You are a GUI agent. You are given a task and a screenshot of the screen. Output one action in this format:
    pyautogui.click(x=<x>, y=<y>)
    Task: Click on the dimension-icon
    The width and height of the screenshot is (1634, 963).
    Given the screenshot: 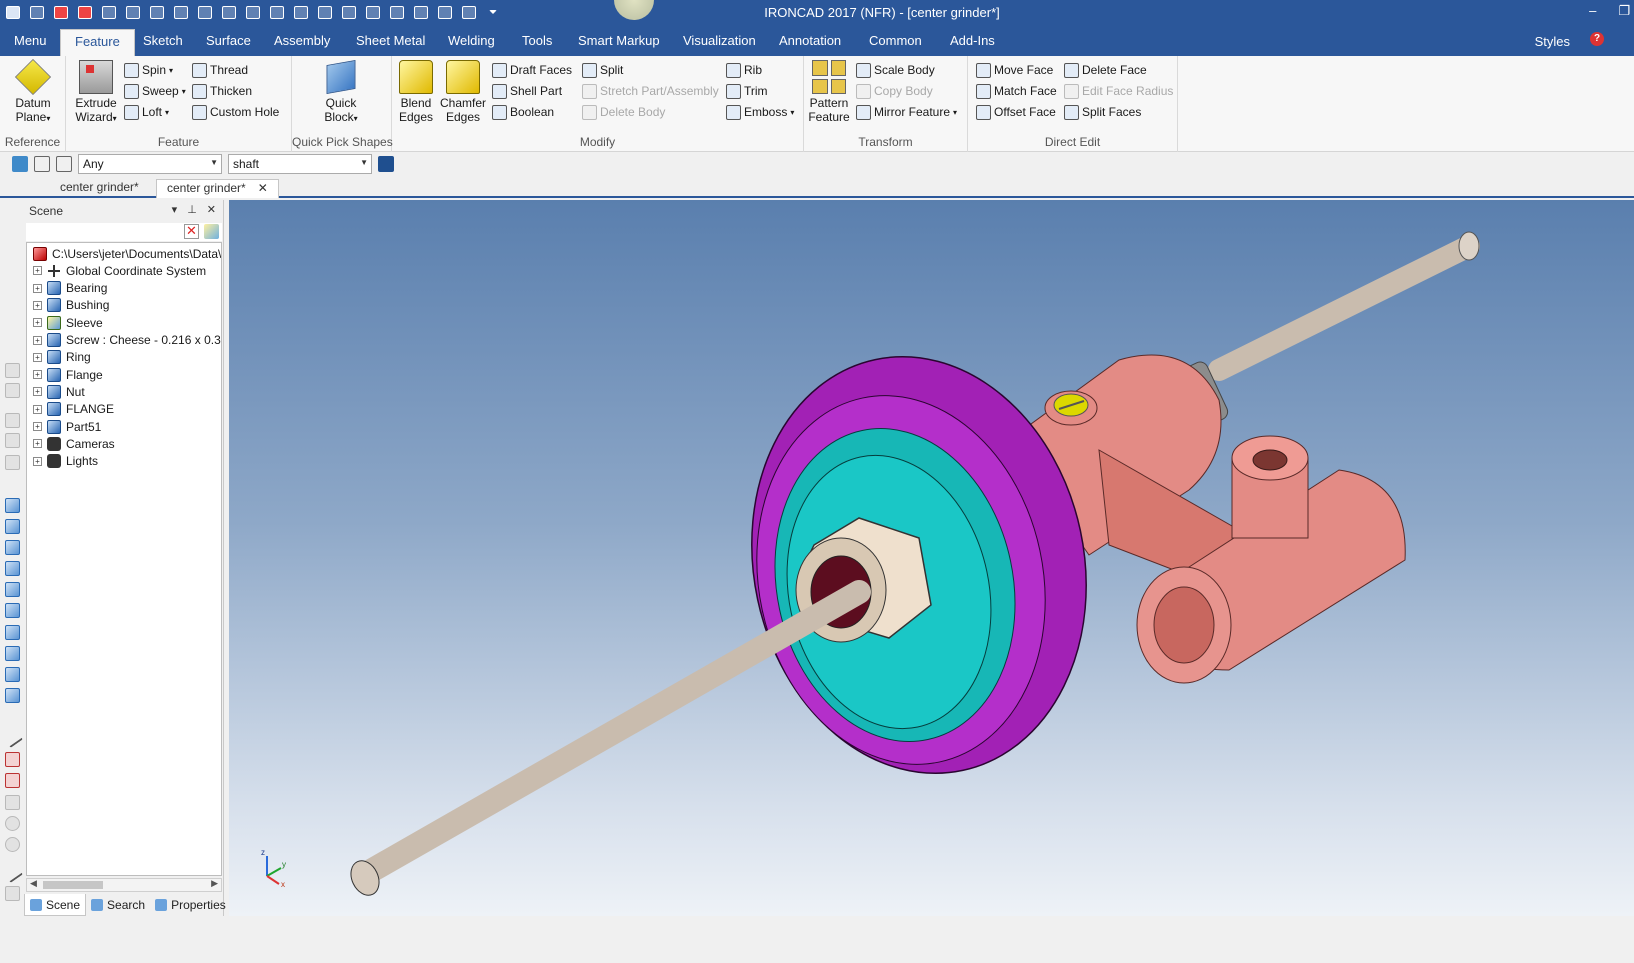 What is the action you would take?
    pyautogui.click(x=12, y=893)
    